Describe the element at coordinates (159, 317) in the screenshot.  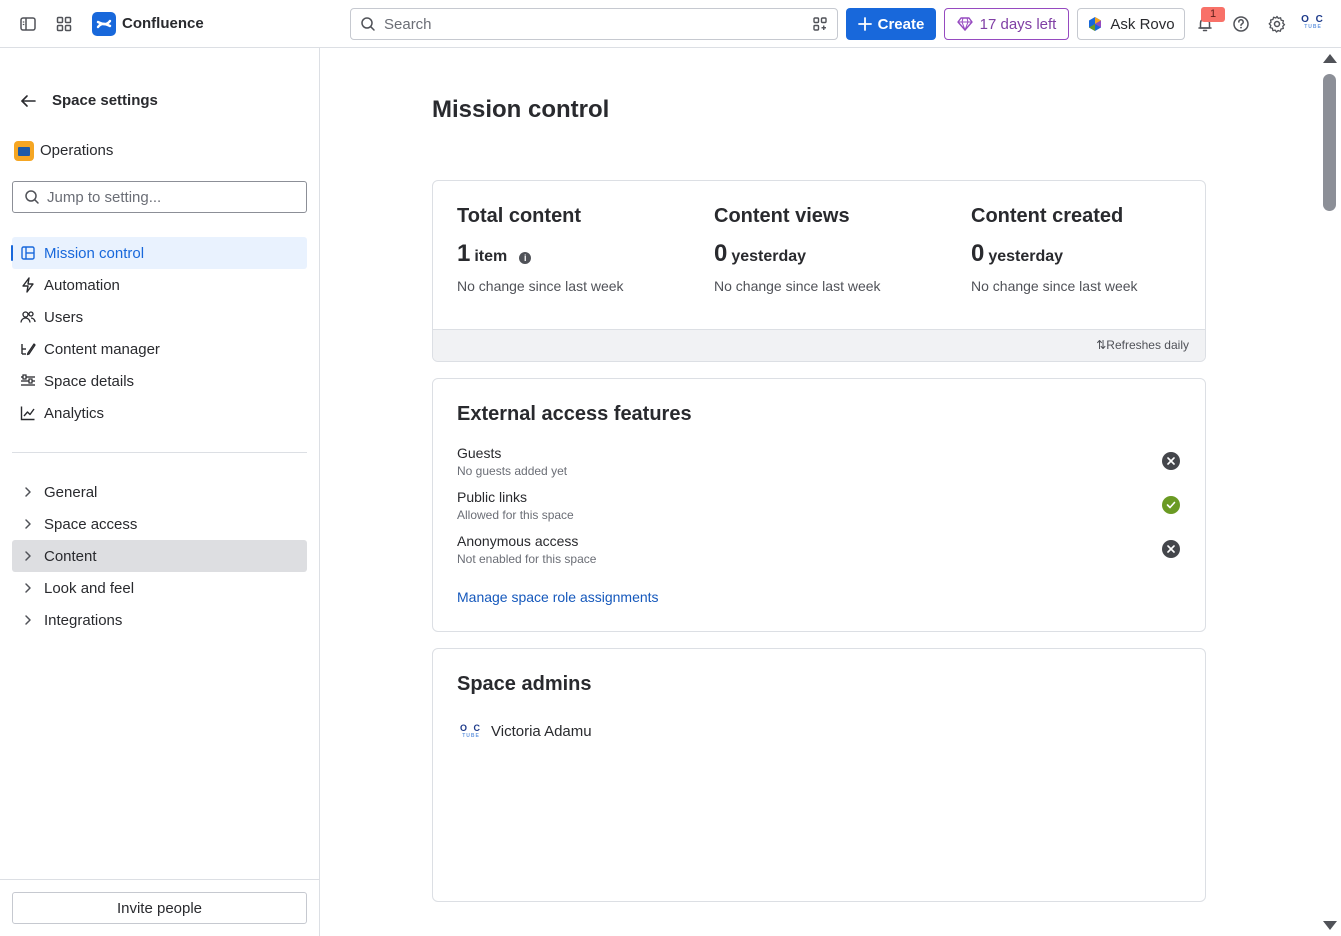
I see `sidebar-item-users: Users` at that location.